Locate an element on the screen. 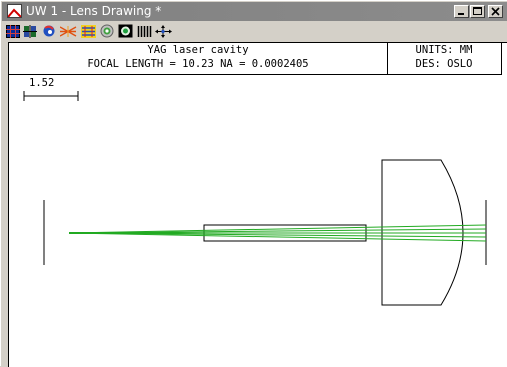 Image resolution: width=507 pixels, height=367 pixels. title-bar: UW 1 - Lens Drawing * is located at coordinates (254, 11).